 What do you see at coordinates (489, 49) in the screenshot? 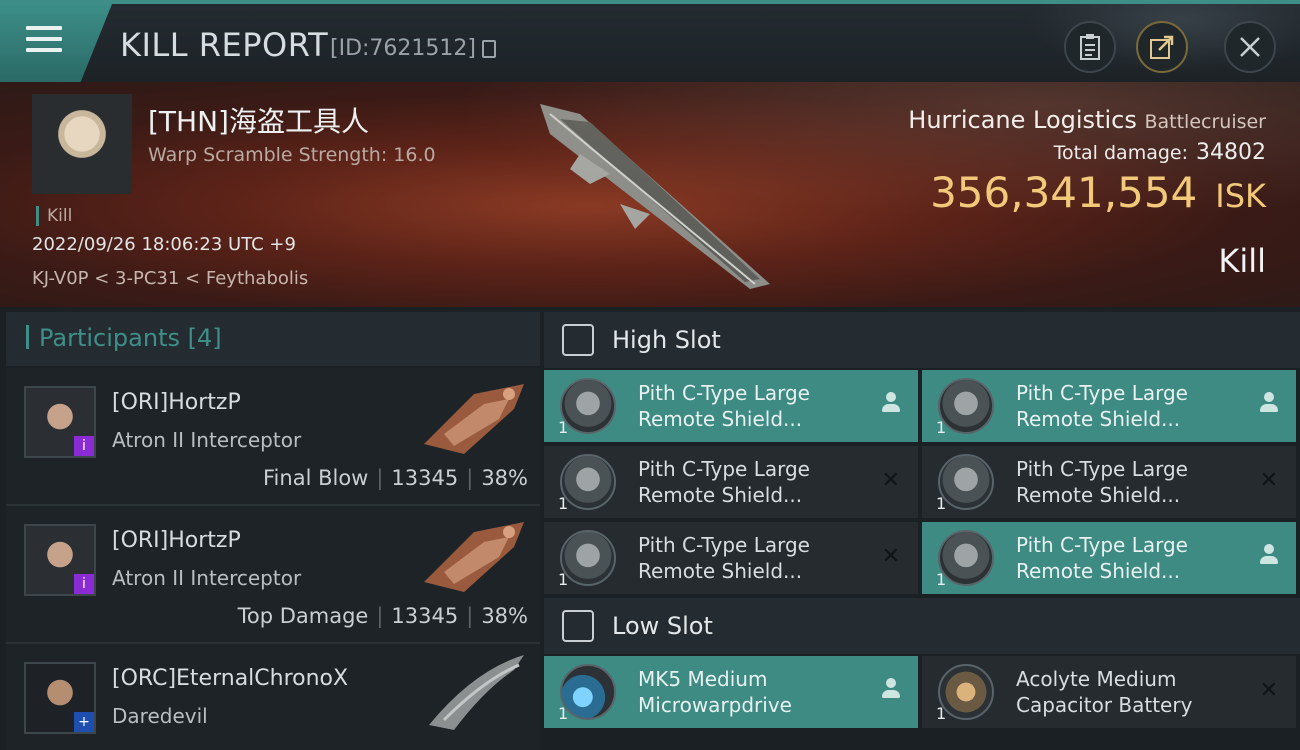
I see `copy-icon` at bounding box center [489, 49].